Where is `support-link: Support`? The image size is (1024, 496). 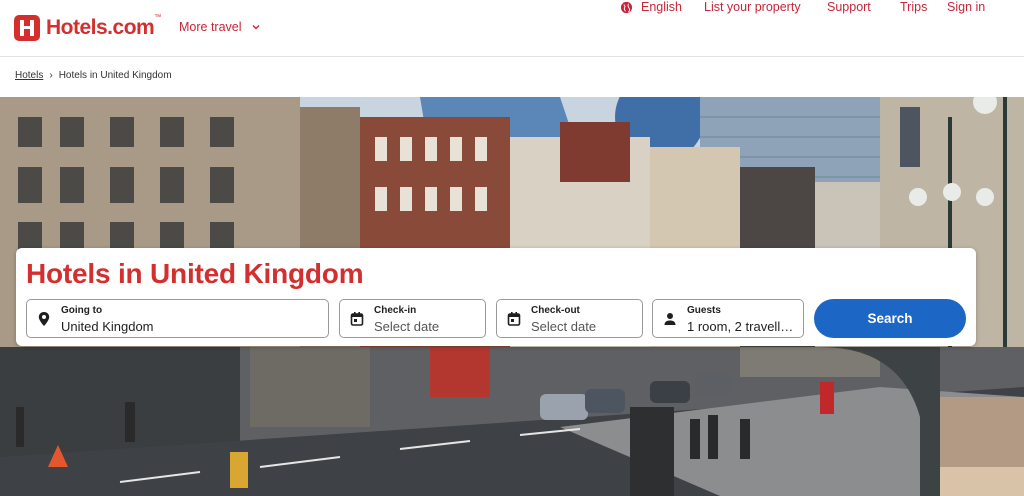 support-link: Support is located at coordinates (849, 7).